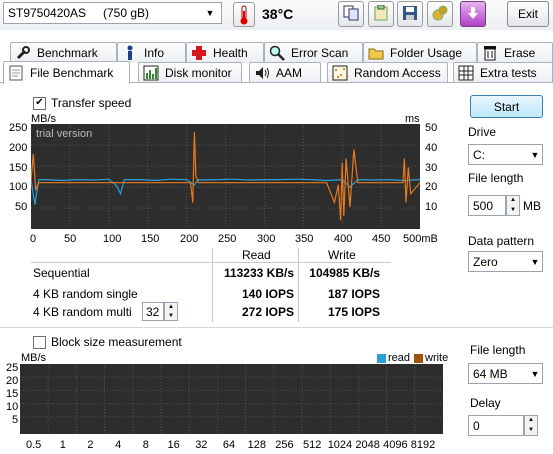  I want to click on tab-erase: Erase, so click(515, 52).